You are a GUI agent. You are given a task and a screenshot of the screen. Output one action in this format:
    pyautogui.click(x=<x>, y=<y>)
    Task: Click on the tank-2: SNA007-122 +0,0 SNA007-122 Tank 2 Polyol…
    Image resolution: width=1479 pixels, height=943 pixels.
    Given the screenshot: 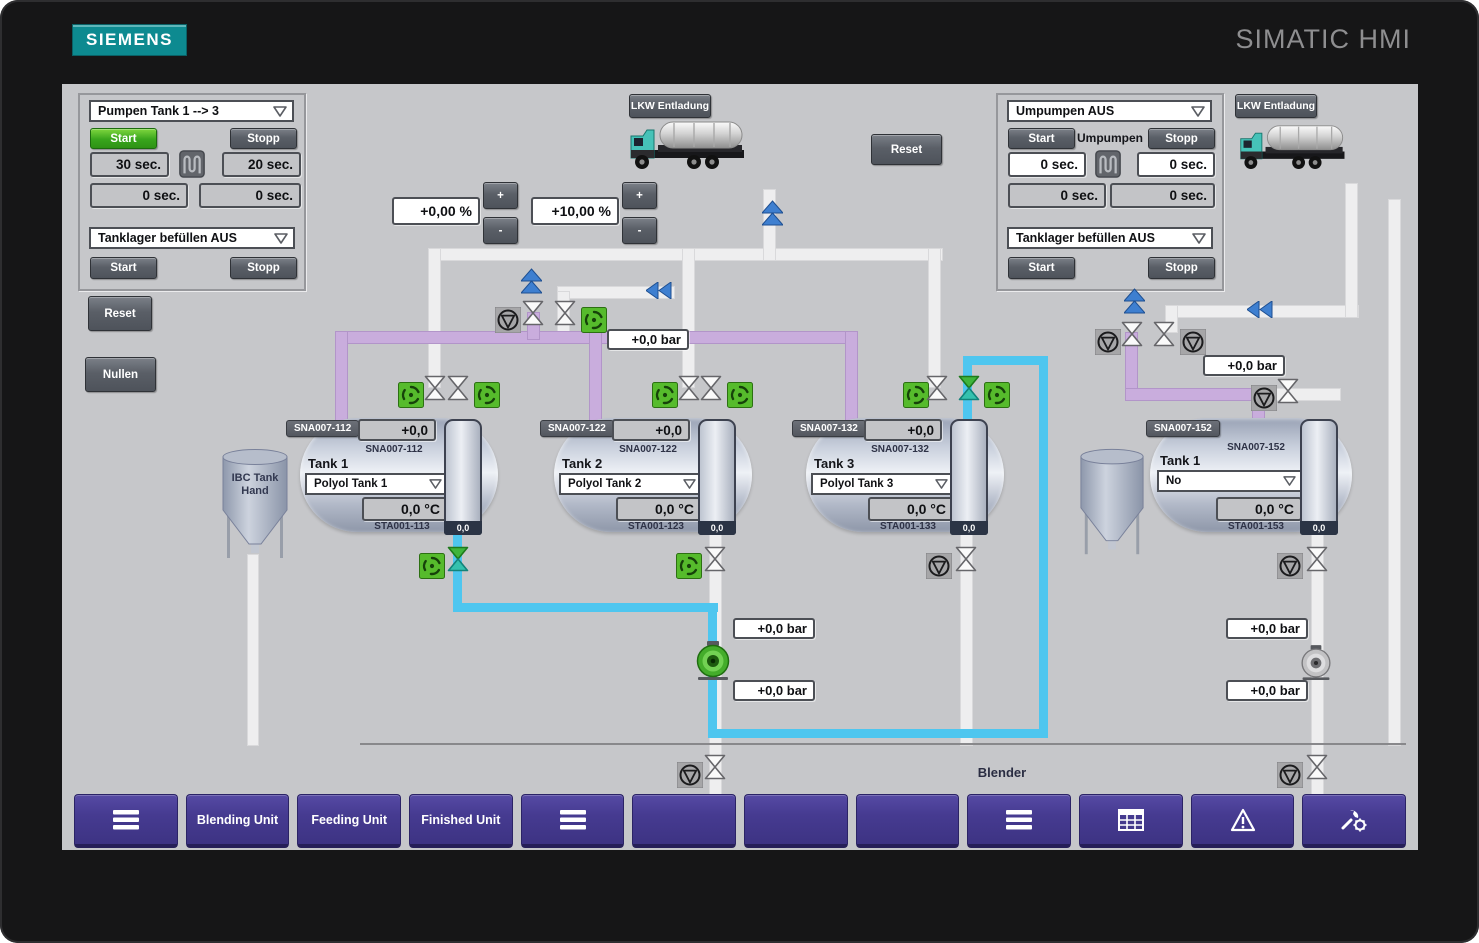 What is the action you would take?
    pyautogui.click(x=646, y=476)
    